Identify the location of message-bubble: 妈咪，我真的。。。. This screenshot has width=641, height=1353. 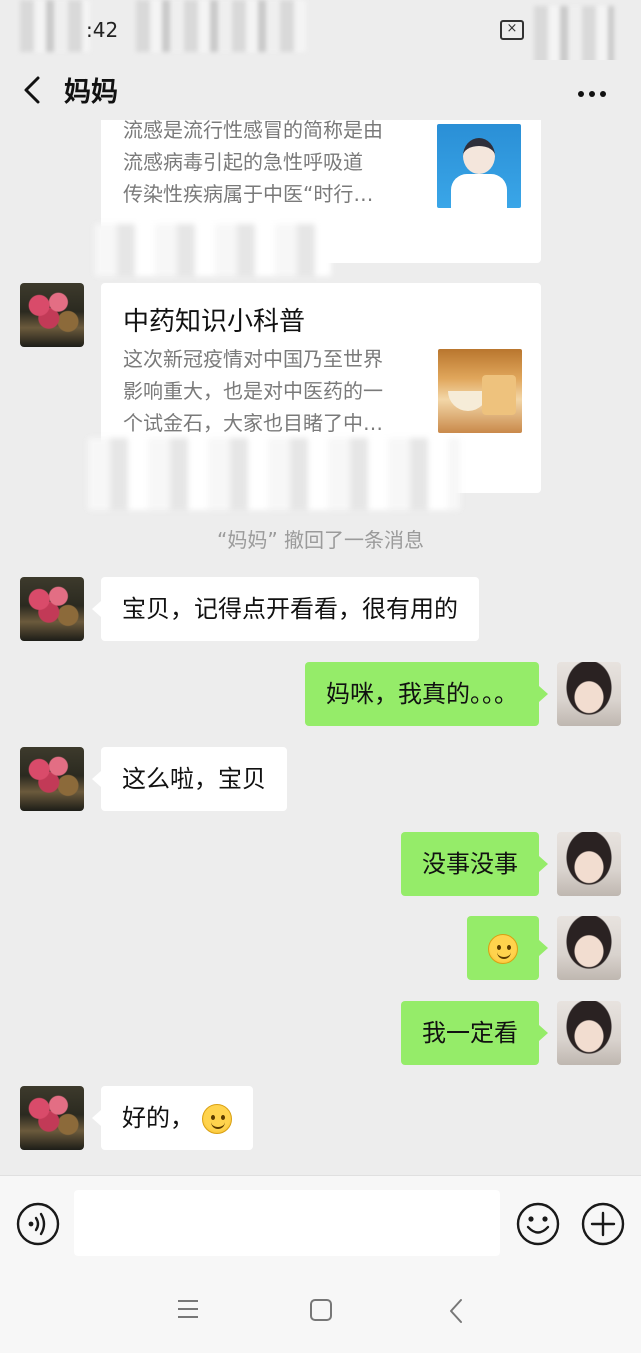
(422, 694).